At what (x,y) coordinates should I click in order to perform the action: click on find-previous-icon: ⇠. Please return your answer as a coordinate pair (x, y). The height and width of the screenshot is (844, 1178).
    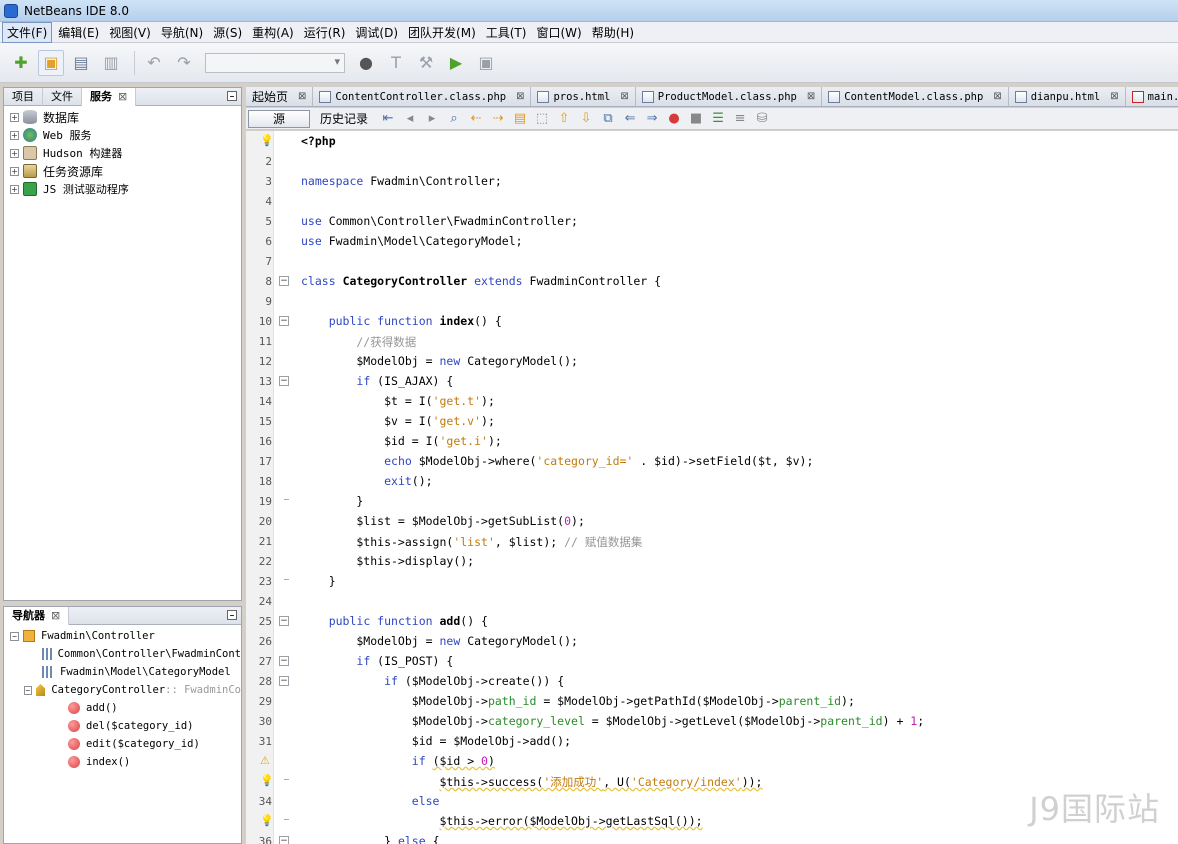
    Looking at the image, I should click on (476, 119).